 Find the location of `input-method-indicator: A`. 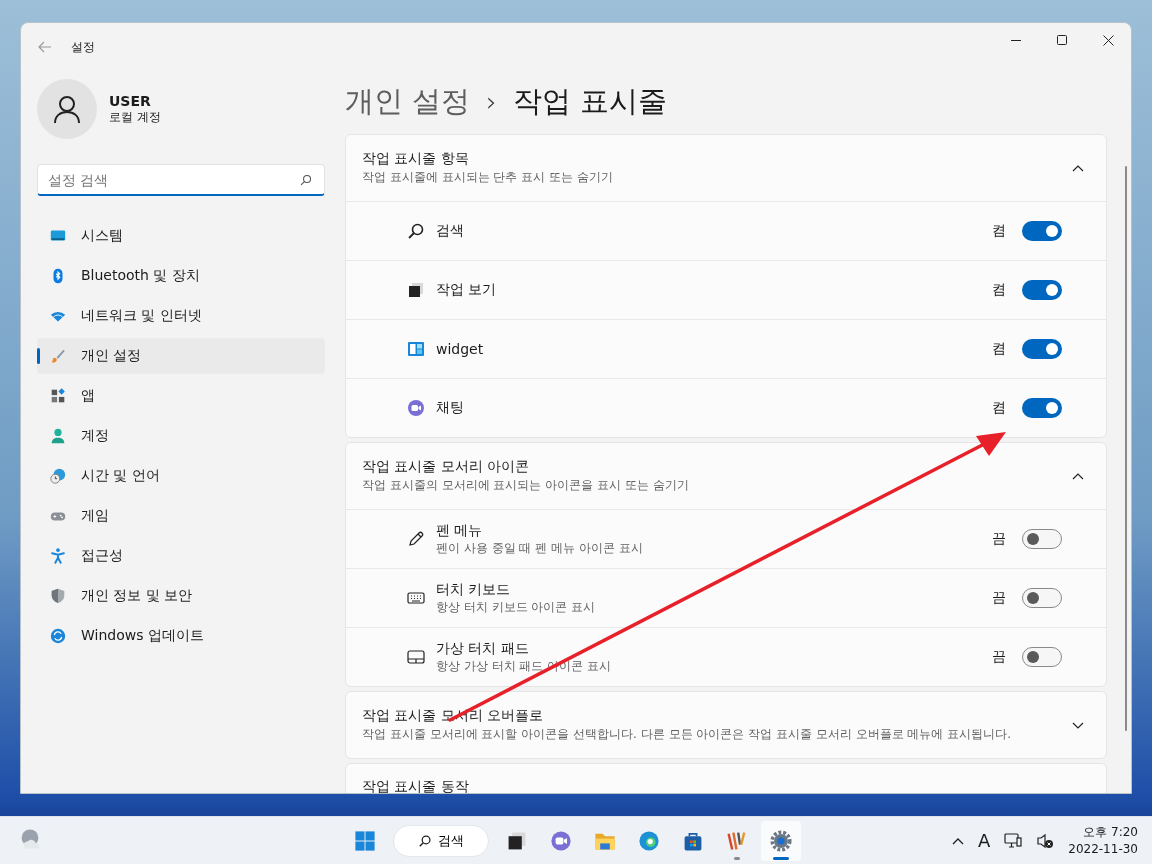

input-method-indicator: A is located at coordinates (984, 840).